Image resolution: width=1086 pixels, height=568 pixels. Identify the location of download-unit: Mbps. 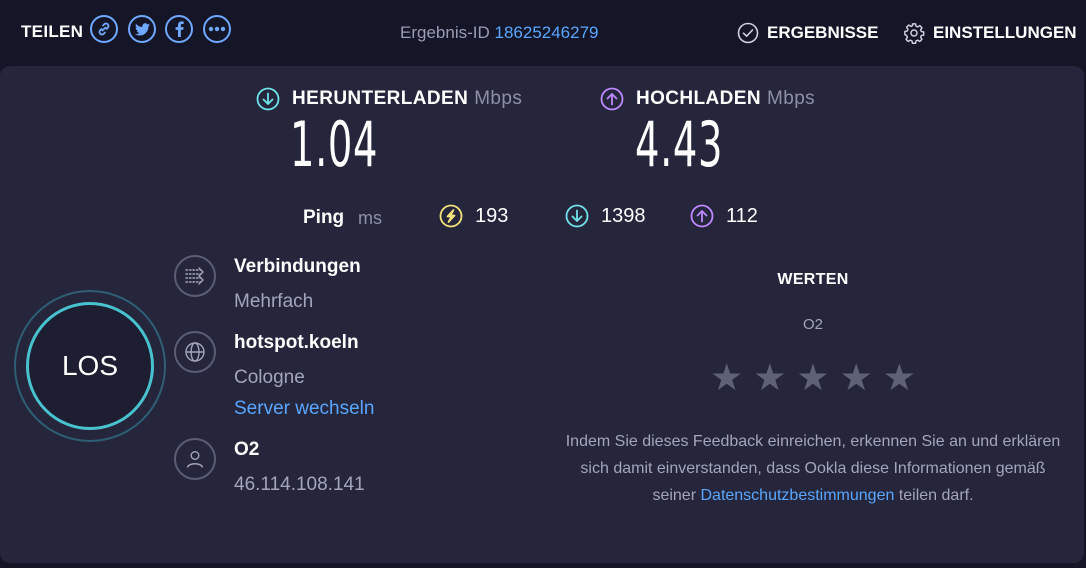
(498, 98).